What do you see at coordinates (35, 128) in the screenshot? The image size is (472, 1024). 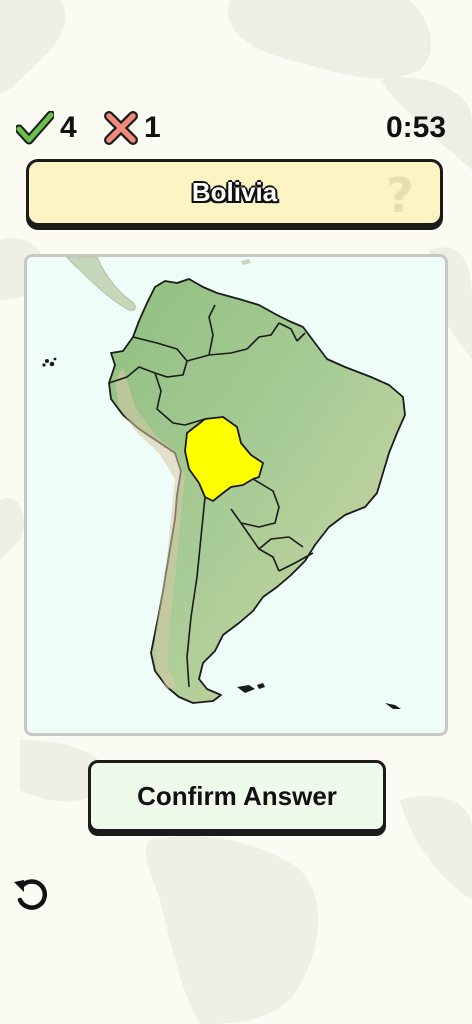 I see `check-icon` at bounding box center [35, 128].